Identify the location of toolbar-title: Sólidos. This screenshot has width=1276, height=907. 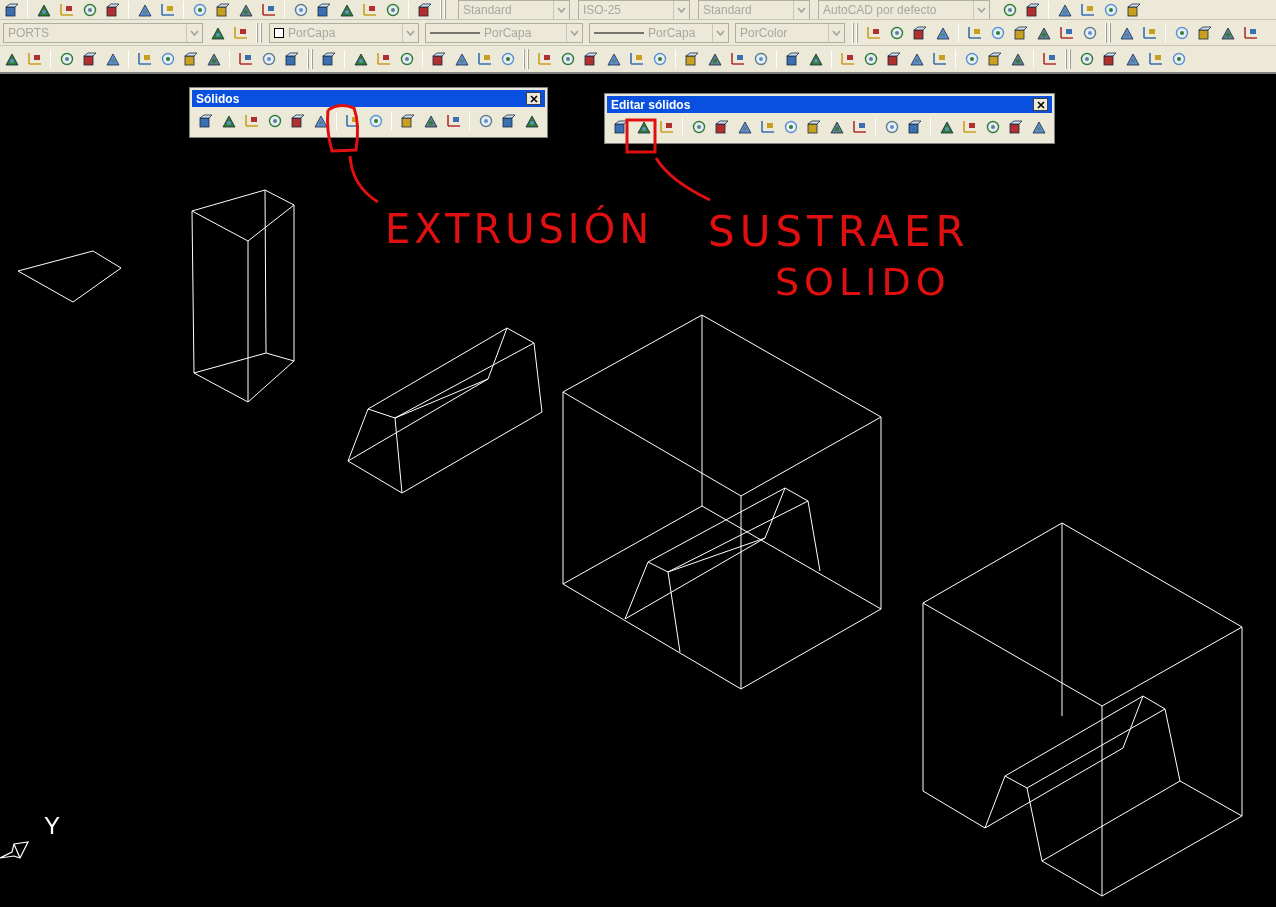
(218, 99).